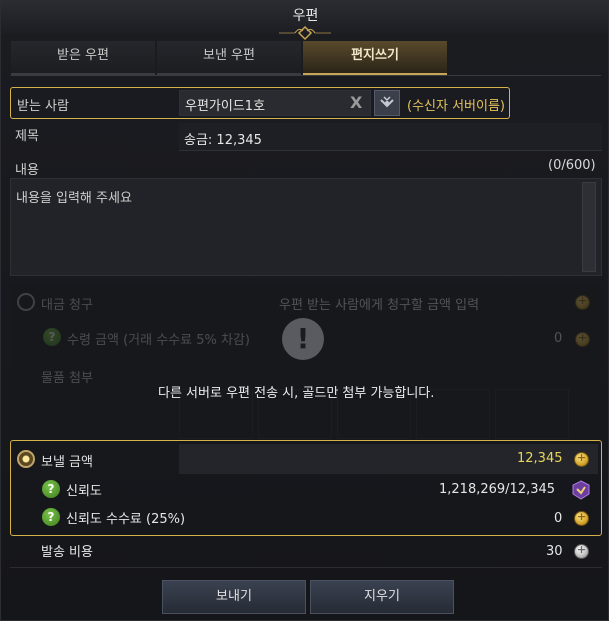  I want to click on trust-shield-icon, so click(581, 490).